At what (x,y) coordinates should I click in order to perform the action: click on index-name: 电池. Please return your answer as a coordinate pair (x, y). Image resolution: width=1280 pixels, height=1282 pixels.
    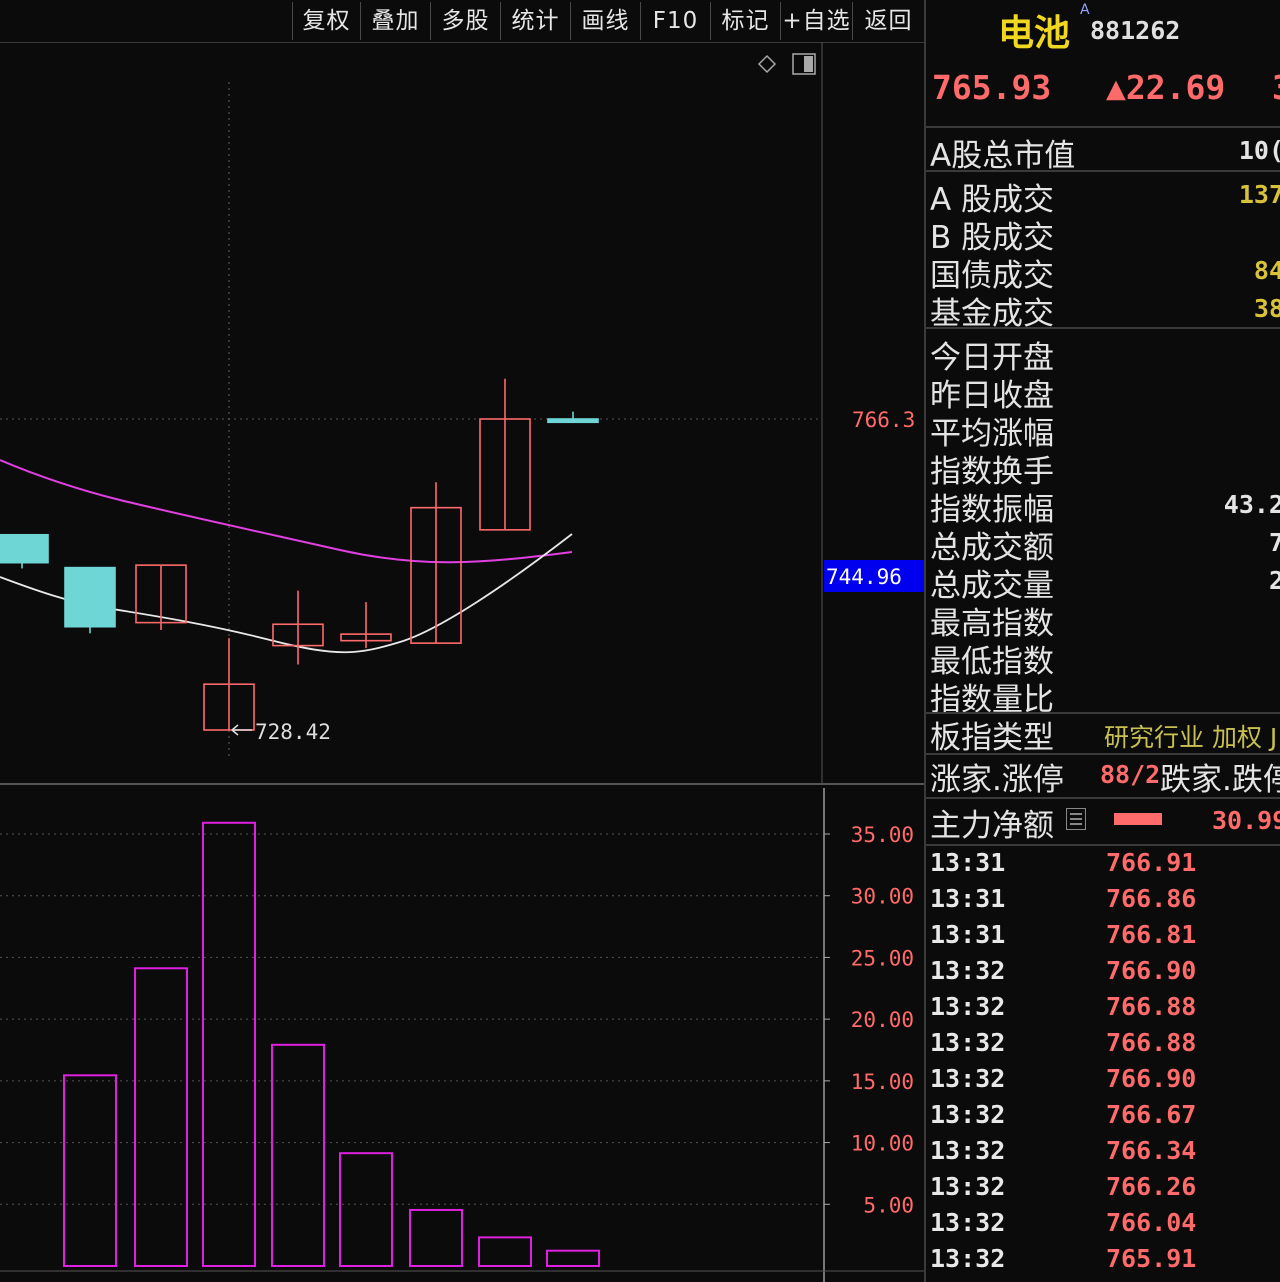
    Looking at the image, I should click on (1034, 33).